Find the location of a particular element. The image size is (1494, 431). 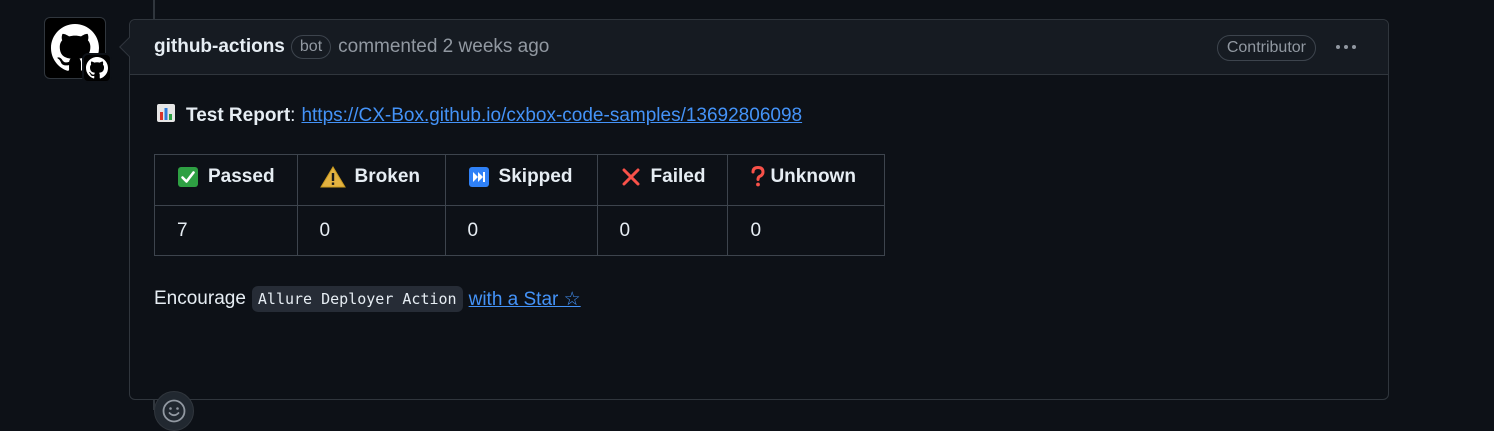

header-skipped: Skipped is located at coordinates (521, 180).